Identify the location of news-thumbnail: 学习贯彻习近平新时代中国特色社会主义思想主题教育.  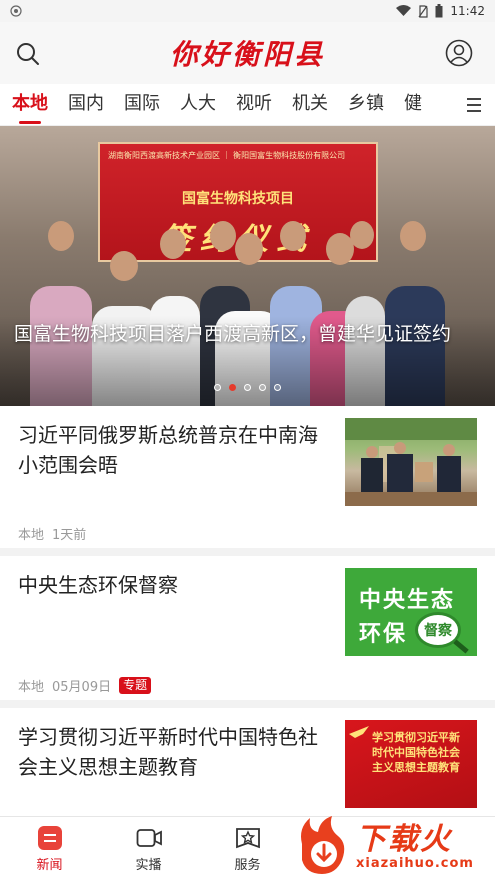
(411, 764).